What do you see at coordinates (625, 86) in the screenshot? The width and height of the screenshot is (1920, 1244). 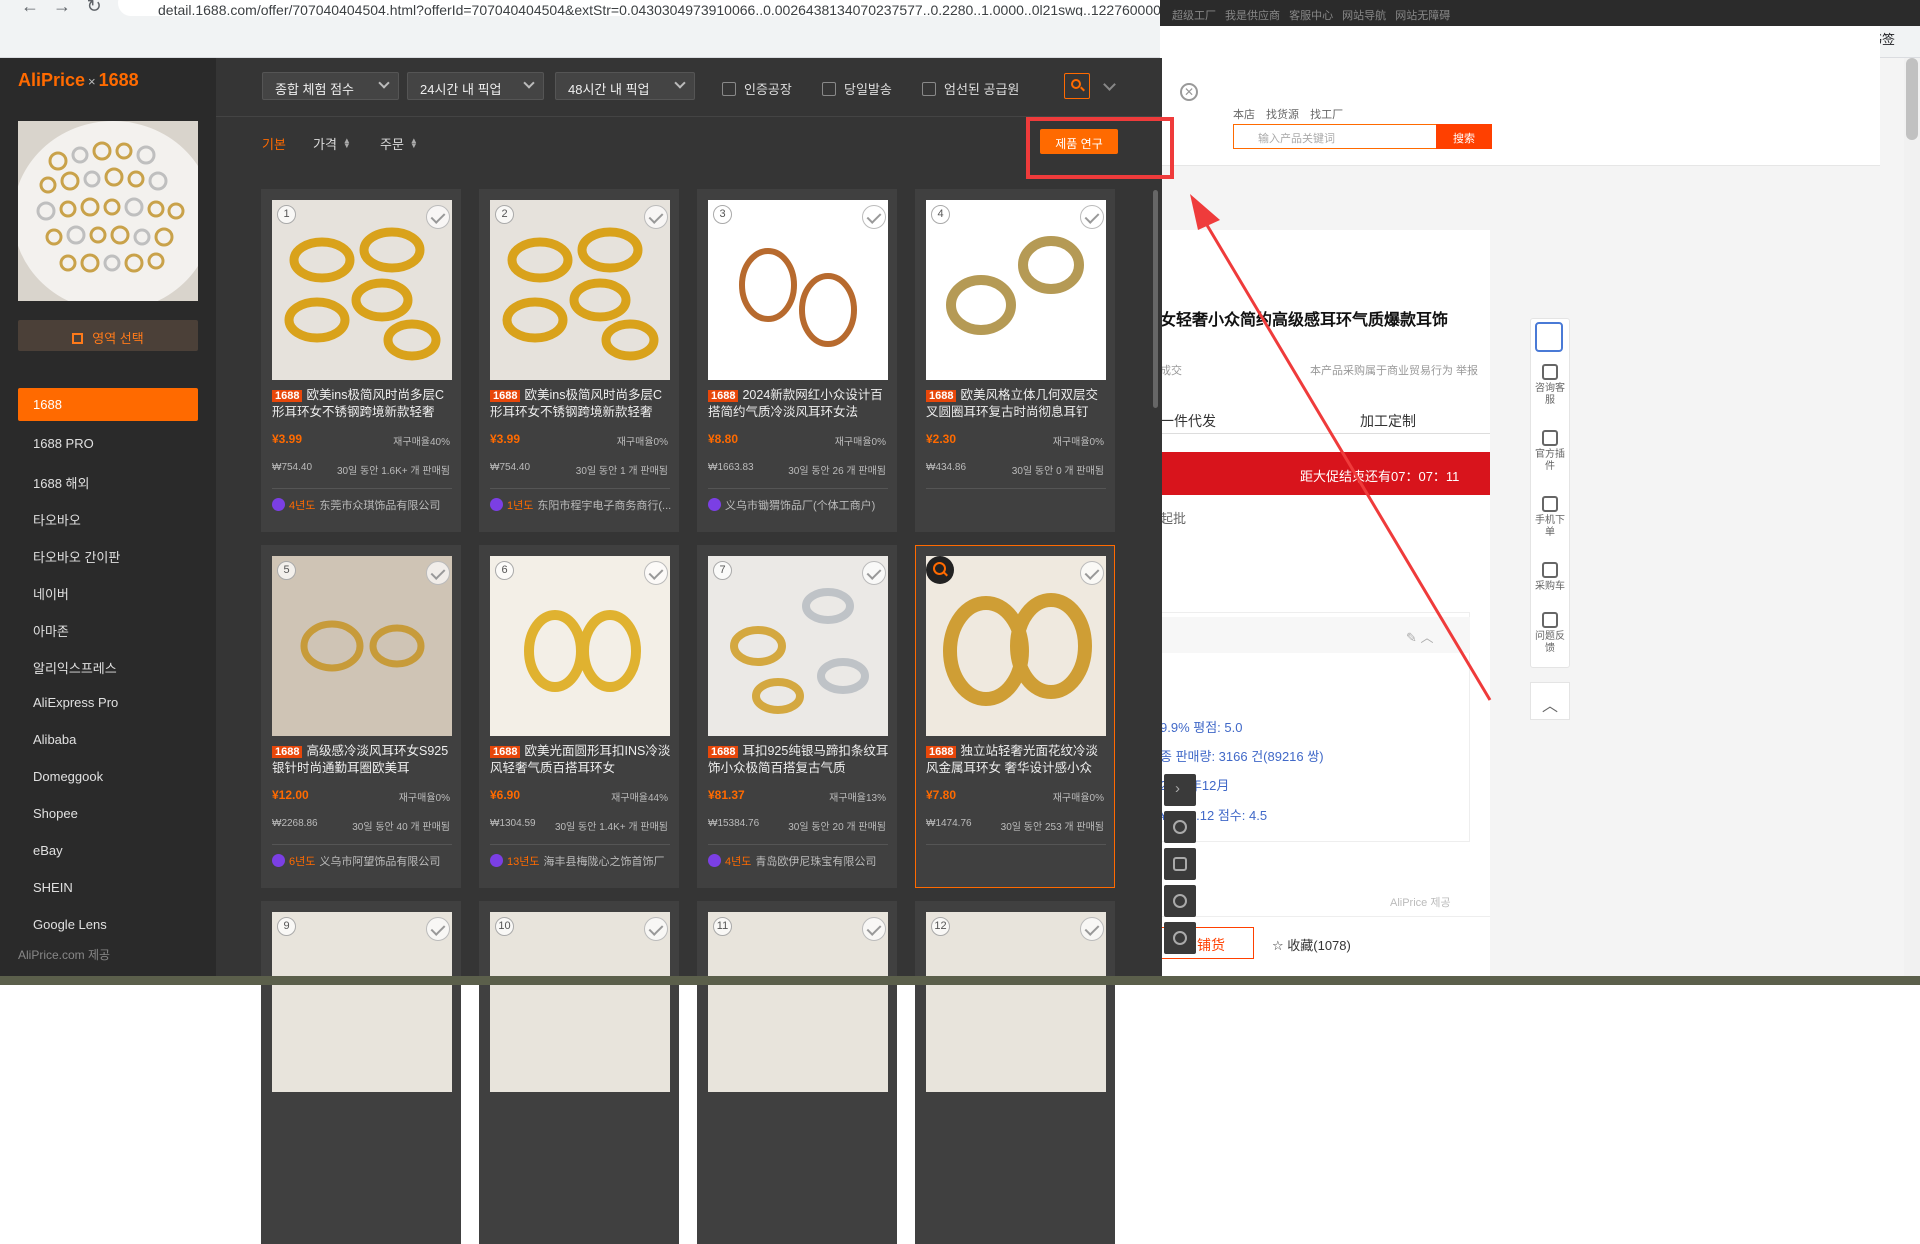 I see `pickup48-dropdown: 48시간 내 픽업` at bounding box center [625, 86].